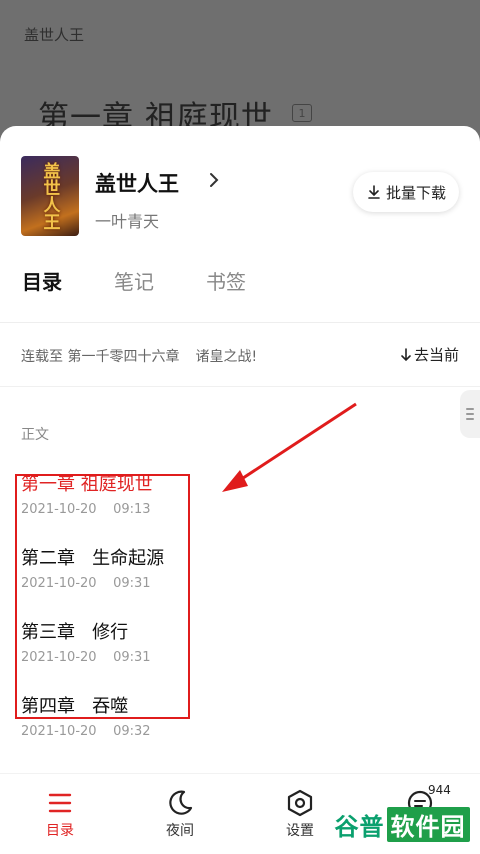 The width and height of the screenshot is (480, 854). I want to click on serial-status: 连载至 第一千零四十六章 诸皇之战!, so click(139, 356).